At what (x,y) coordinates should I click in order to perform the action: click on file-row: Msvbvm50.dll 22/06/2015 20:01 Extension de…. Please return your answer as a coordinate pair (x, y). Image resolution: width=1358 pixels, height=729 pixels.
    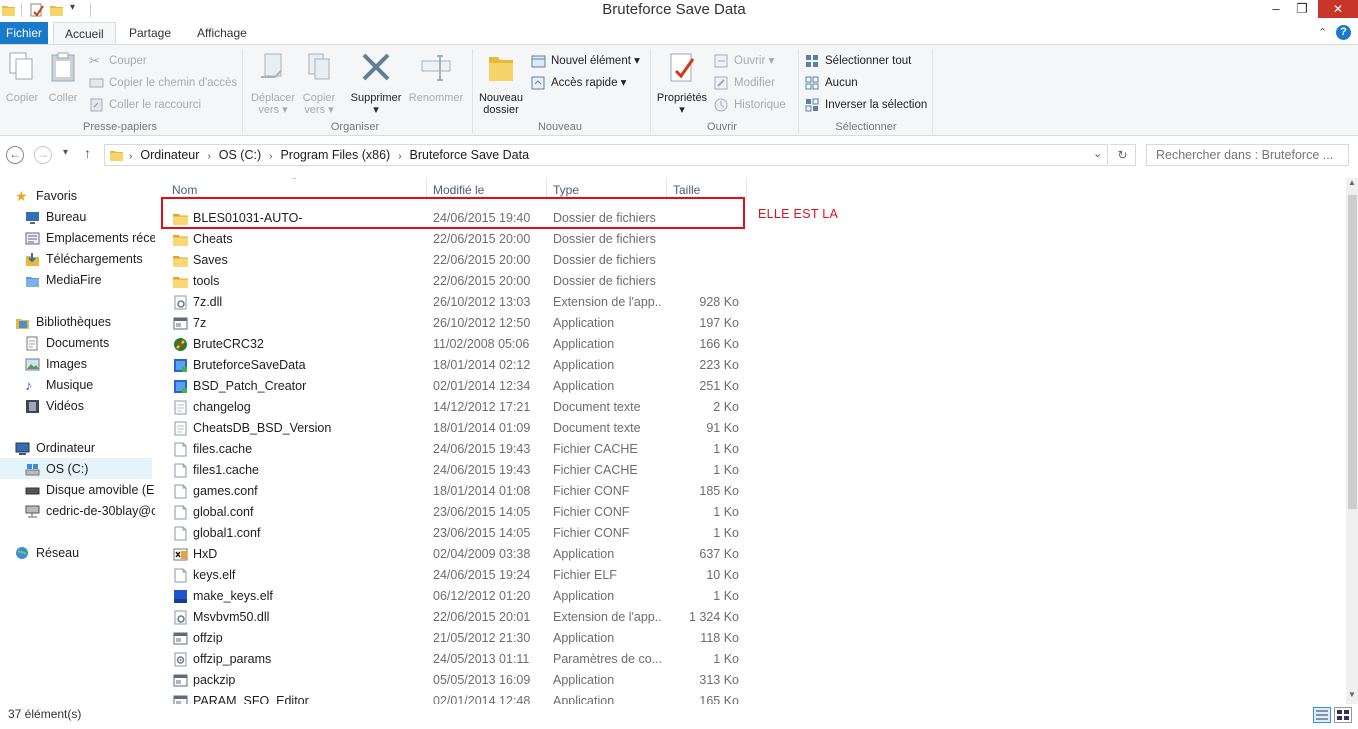
    Looking at the image, I should click on (455, 617).